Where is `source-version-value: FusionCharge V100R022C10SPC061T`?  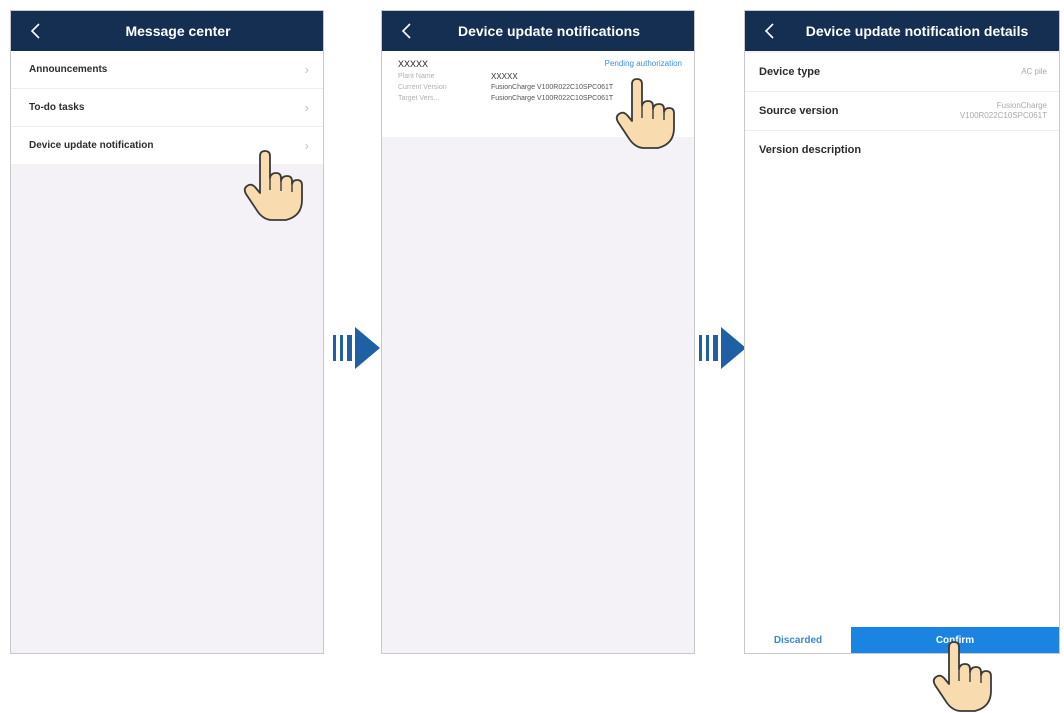
source-version-value: FusionCharge V100R022C10SPC061T is located at coordinates (1003, 111).